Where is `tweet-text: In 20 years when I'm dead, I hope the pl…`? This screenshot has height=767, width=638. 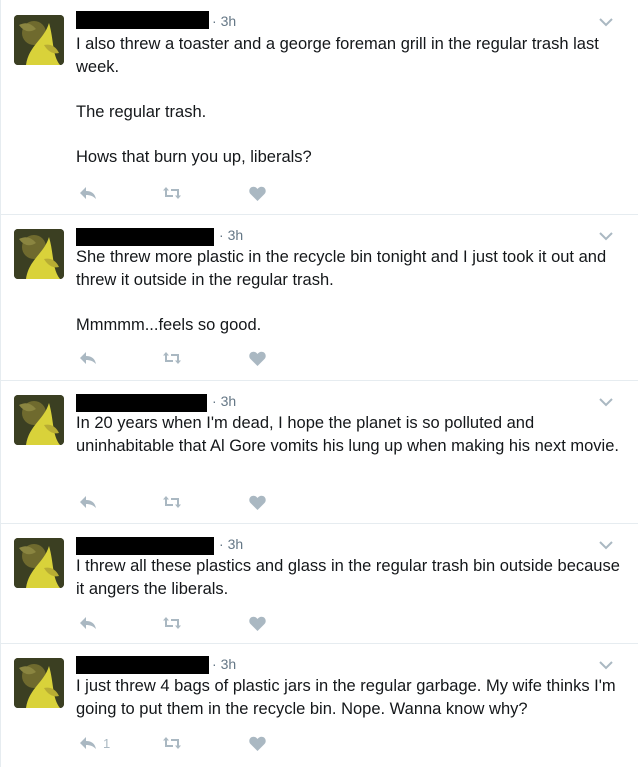 tweet-text: In 20 years when I'm dead, I hope the pl… is located at coordinates (347, 434).